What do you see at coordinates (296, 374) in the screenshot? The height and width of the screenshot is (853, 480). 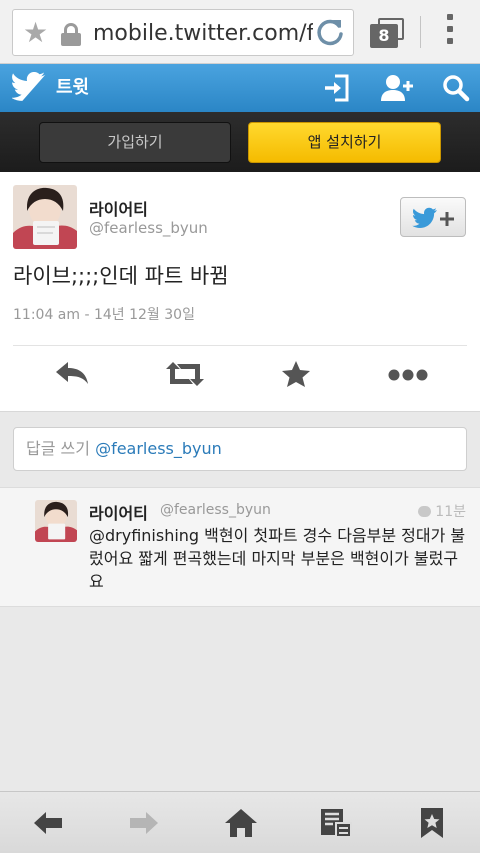 I see `favorite-icon` at bounding box center [296, 374].